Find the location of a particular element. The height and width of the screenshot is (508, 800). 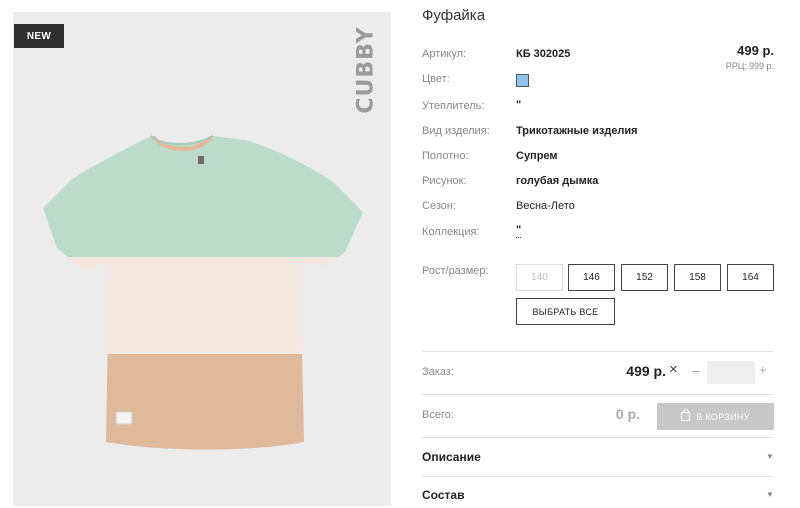

increase-quantity-button: + is located at coordinates (763, 369).